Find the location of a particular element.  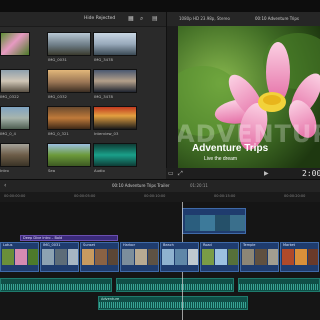

storyline-clip-label: Market is located at coordinates (289, 245).